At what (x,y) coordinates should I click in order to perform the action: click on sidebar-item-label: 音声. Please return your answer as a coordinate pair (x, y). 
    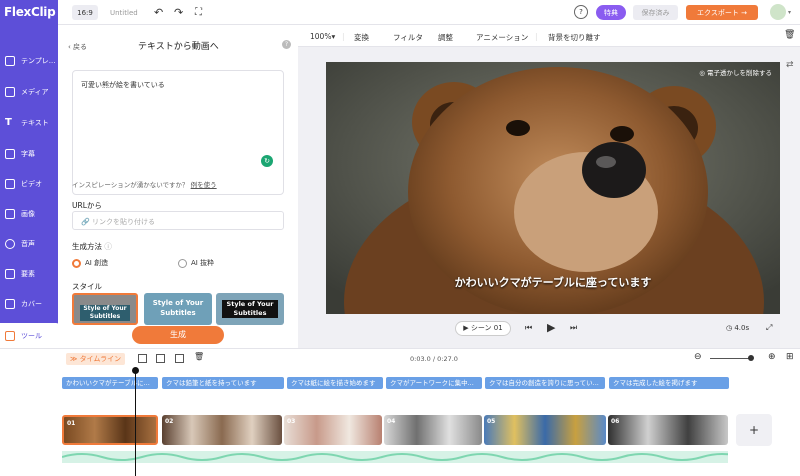
    Looking at the image, I should click on (28, 244).